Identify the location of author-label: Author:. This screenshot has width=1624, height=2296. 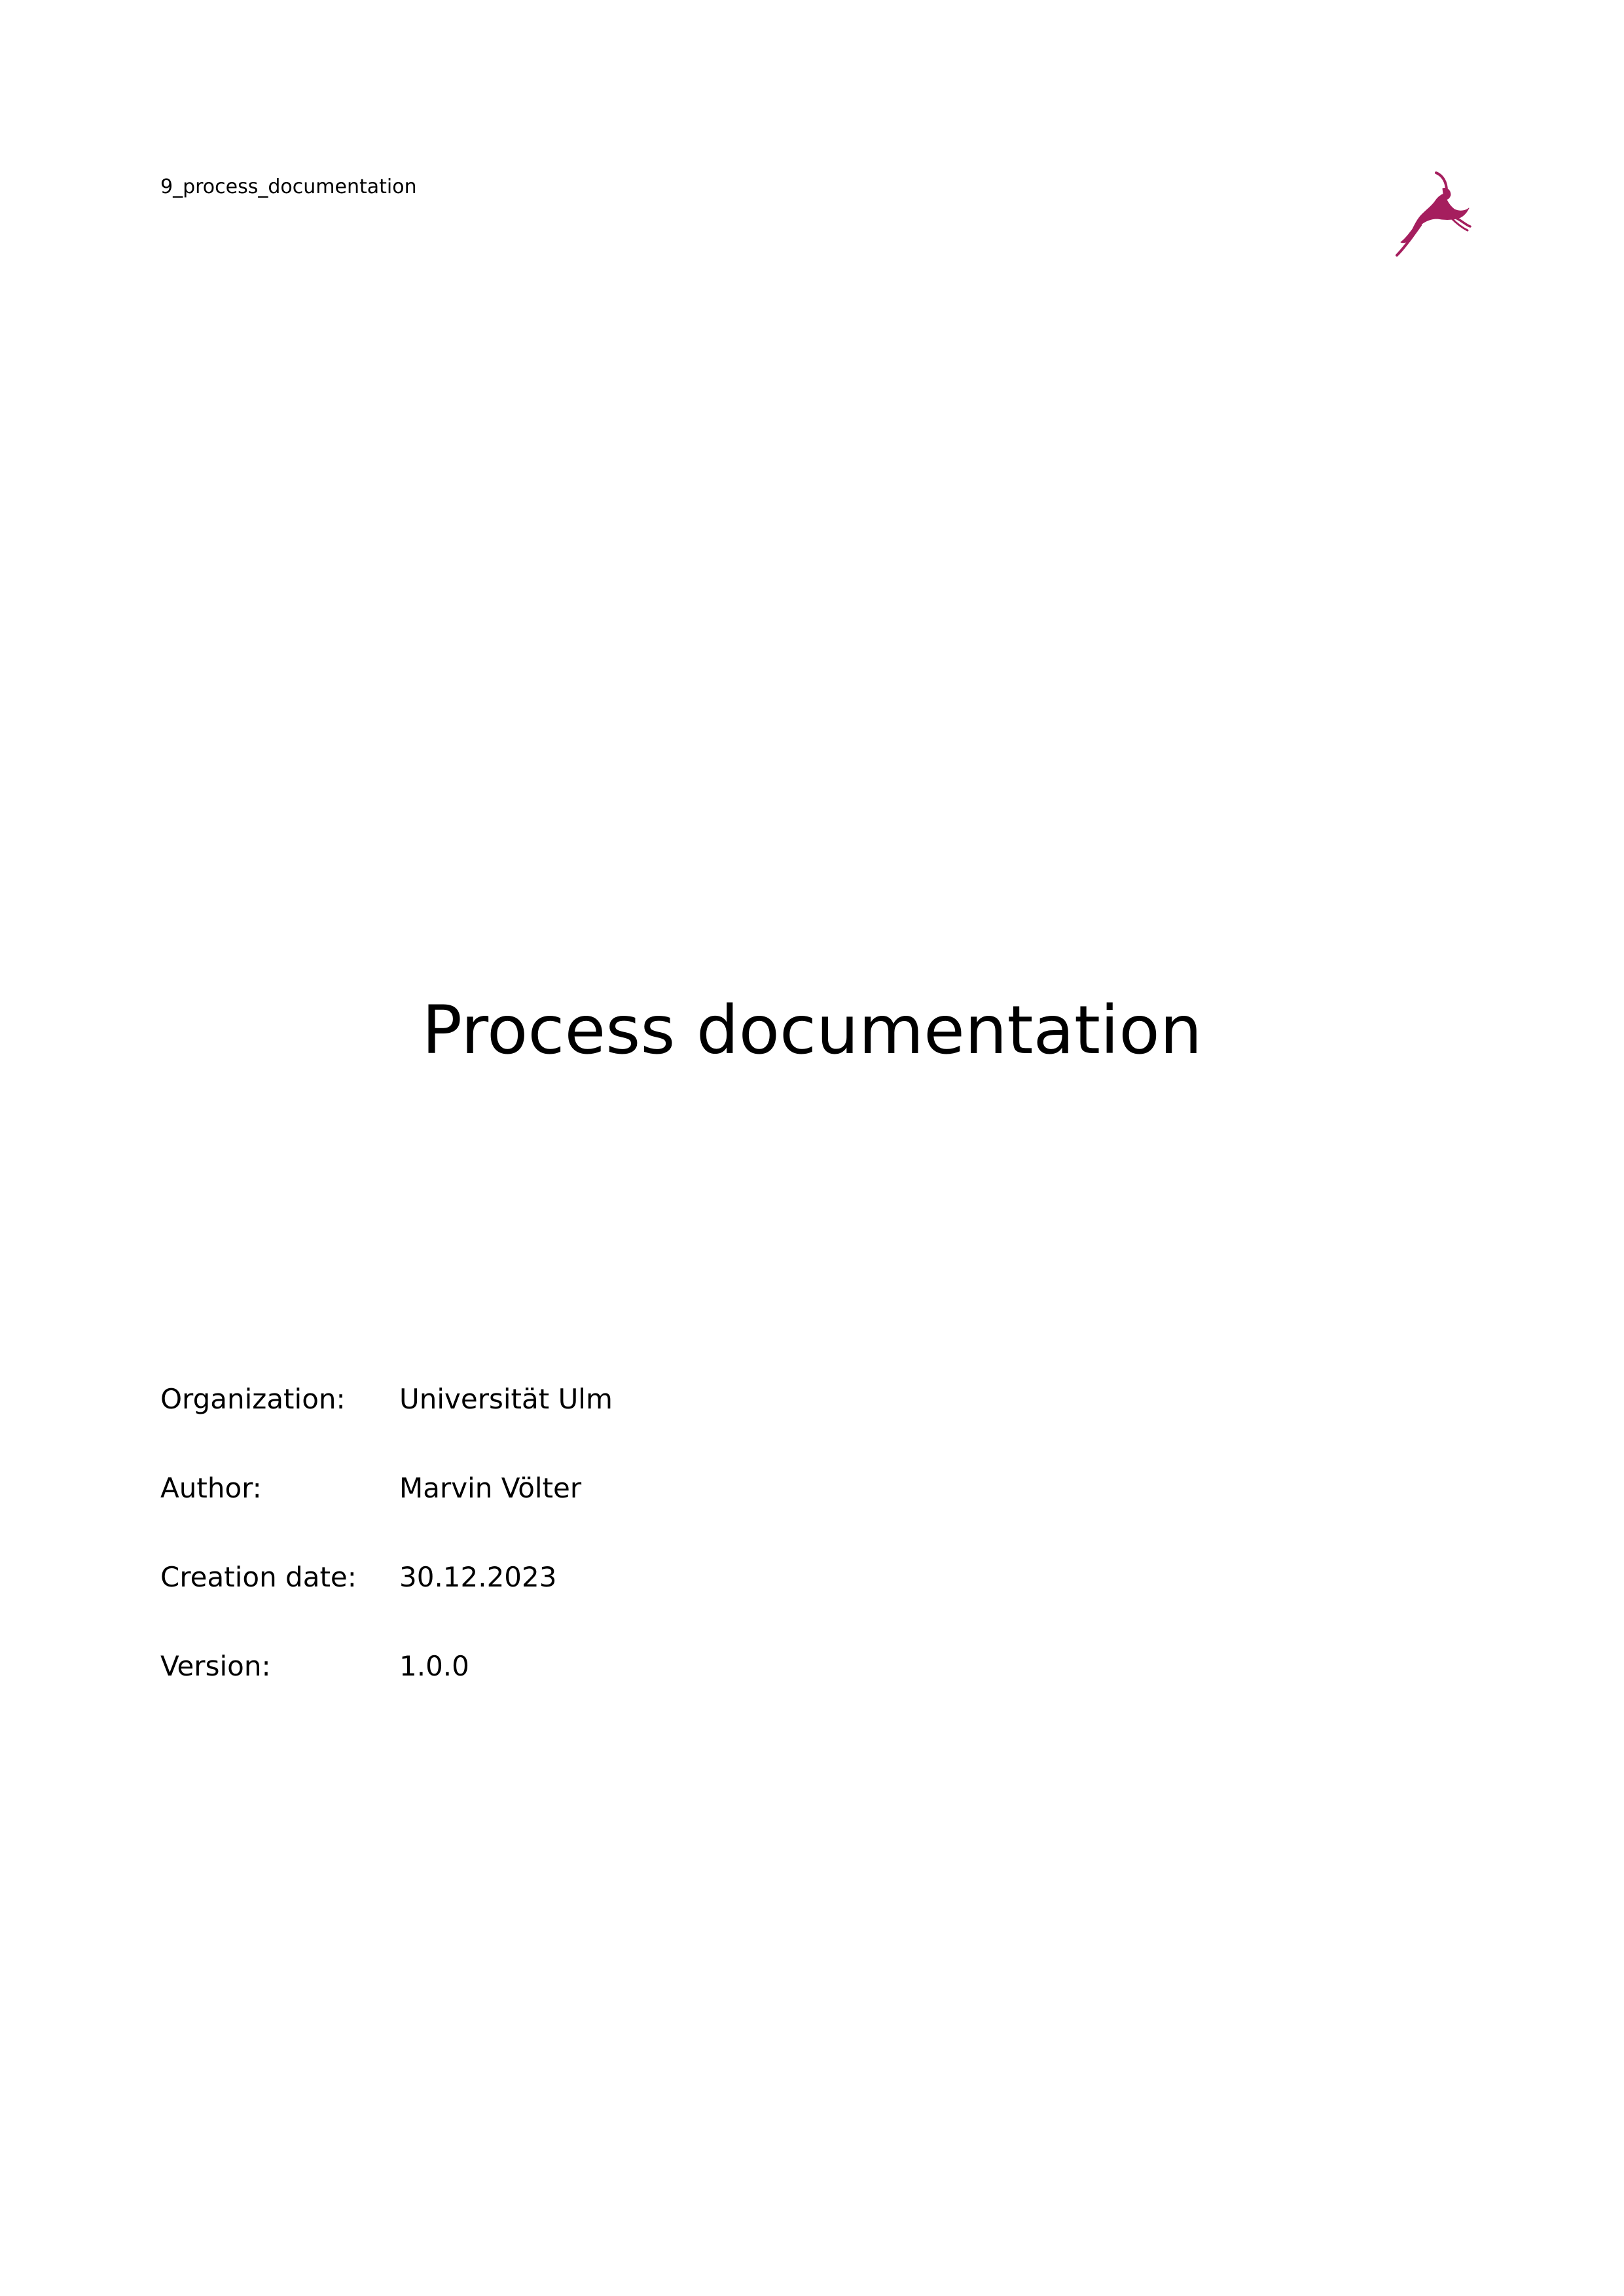
(211, 1488).